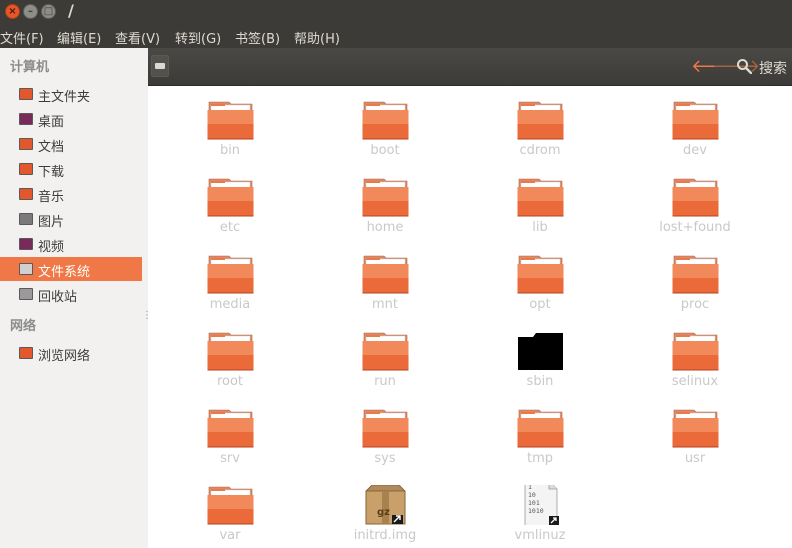 This screenshot has height=548, width=792. What do you see at coordinates (385, 381) in the screenshot?
I see `file-name-label: run` at bounding box center [385, 381].